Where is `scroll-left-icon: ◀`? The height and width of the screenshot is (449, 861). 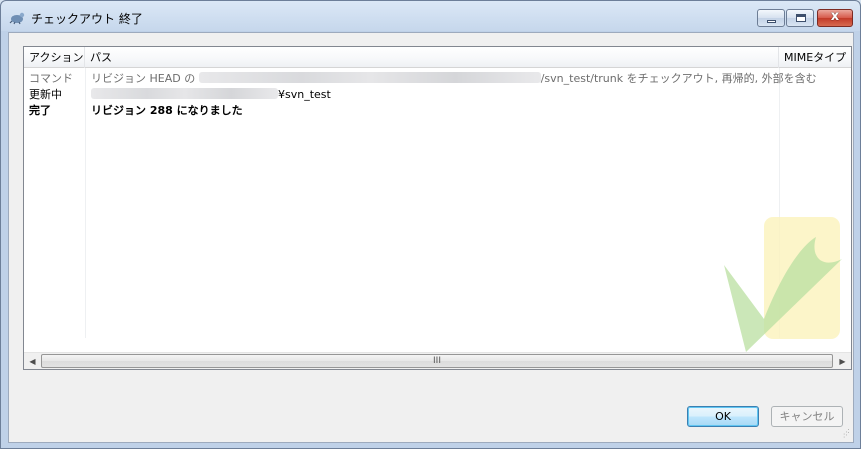
scroll-left-icon: ◀ is located at coordinates (32, 361).